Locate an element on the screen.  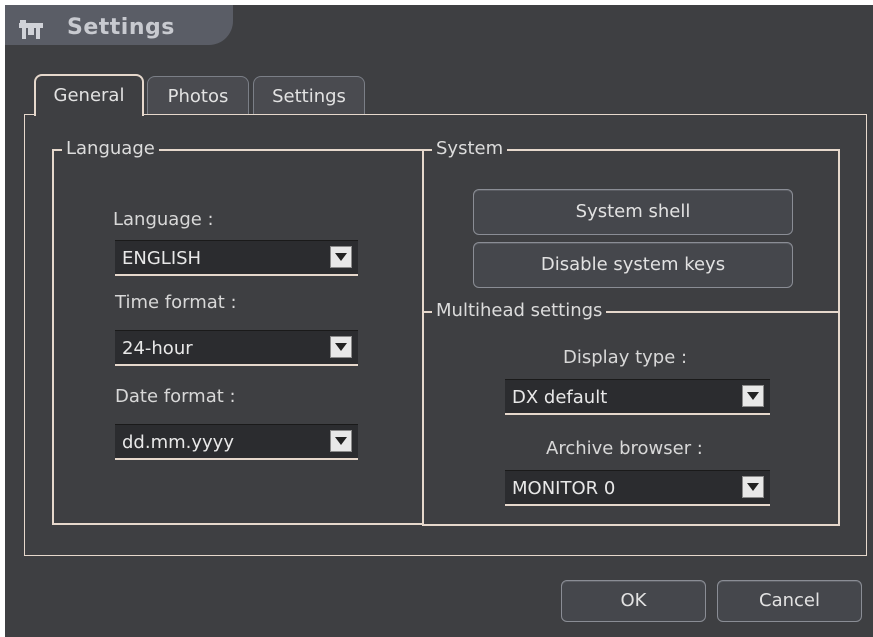
time-format-label: Time format : is located at coordinates (176, 302).